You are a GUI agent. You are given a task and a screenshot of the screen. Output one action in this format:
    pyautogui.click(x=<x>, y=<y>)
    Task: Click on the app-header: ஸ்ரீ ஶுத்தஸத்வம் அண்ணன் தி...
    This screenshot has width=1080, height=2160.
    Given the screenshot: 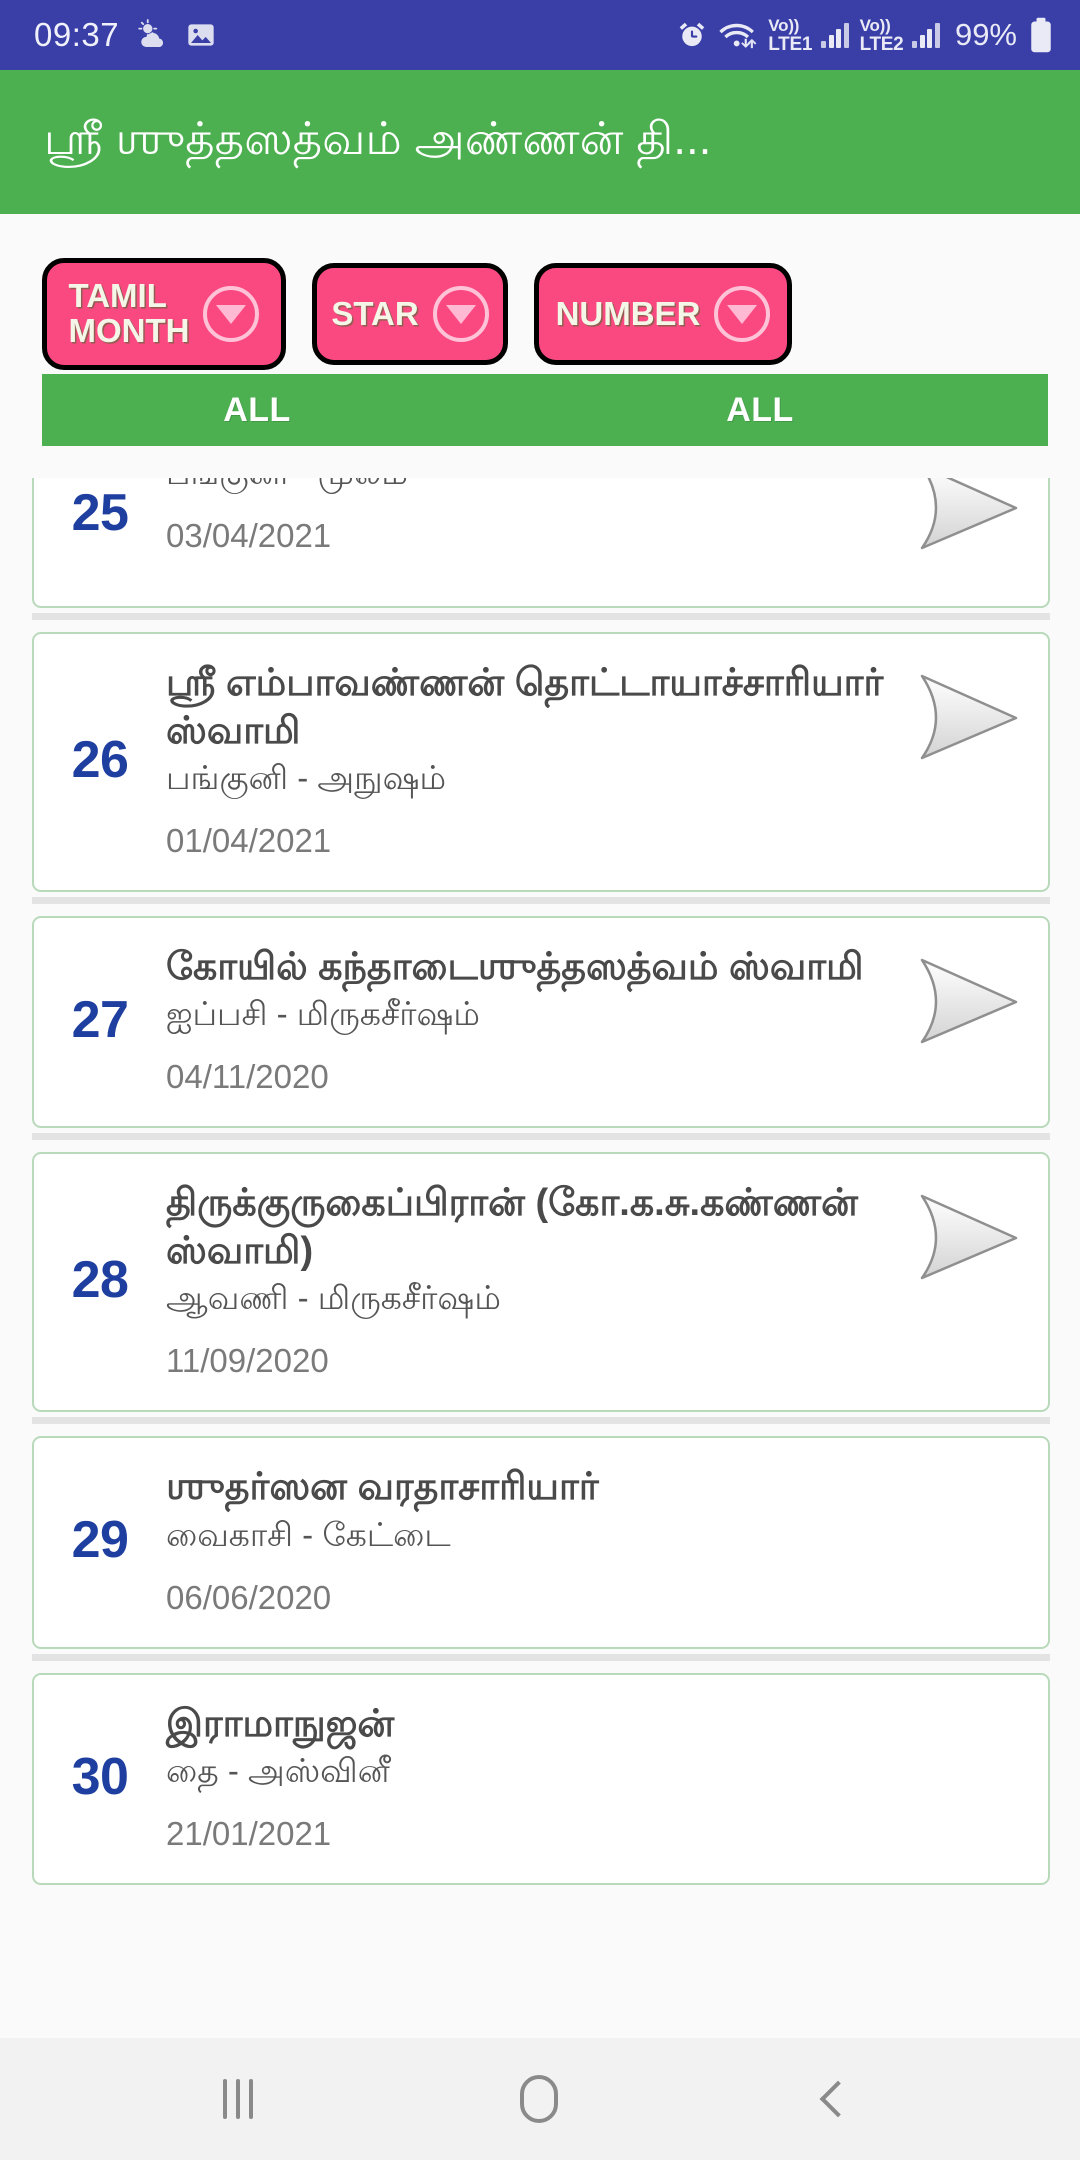 What is the action you would take?
    pyautogui.click(x=540, y=142)
    